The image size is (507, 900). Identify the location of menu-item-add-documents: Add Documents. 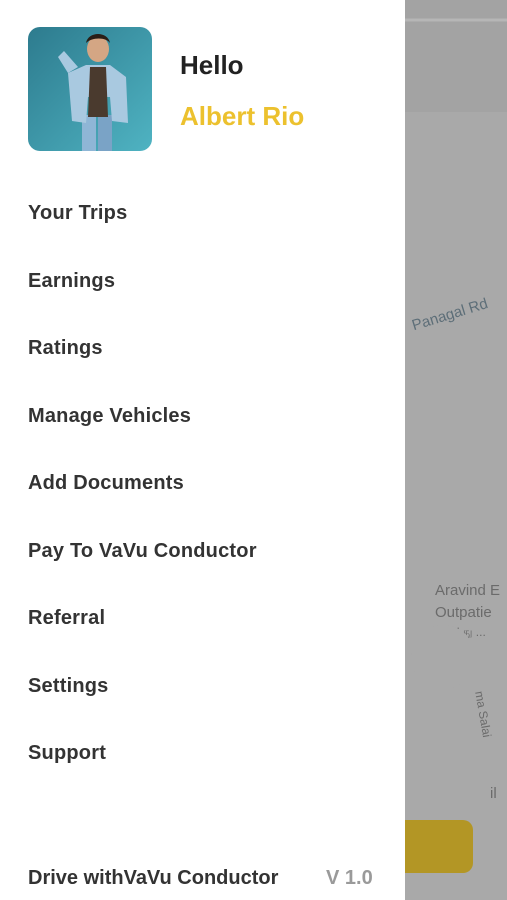
(142, 502).